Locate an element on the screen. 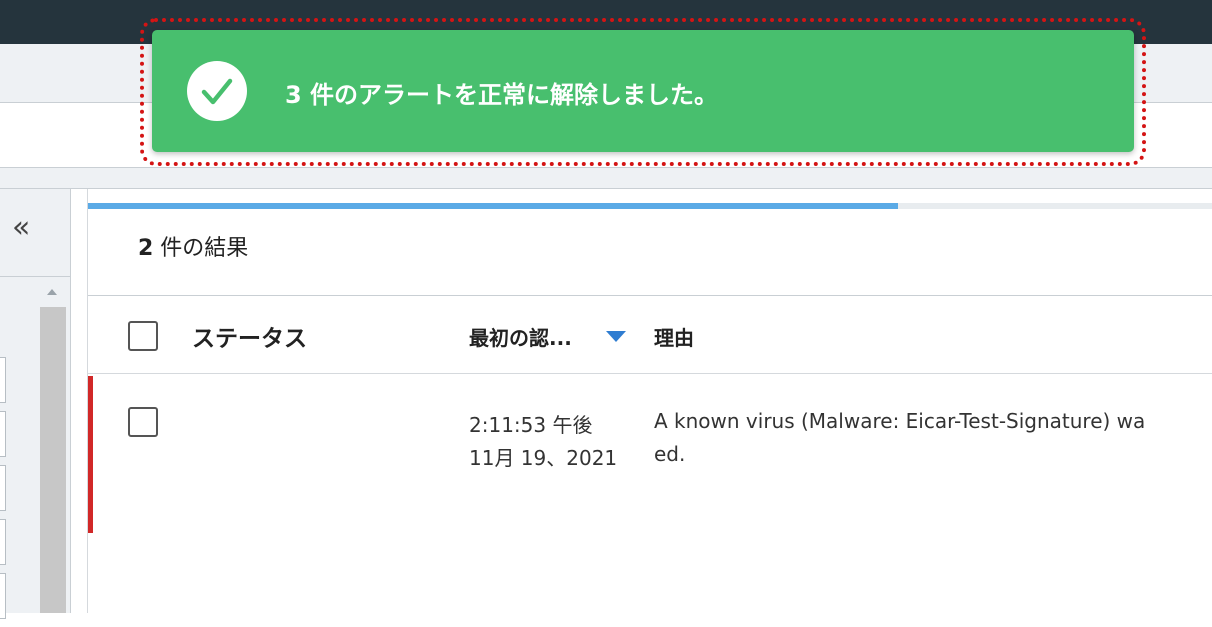 This screenshot has height=627, width=1212. content-top-strip is located at coordinates (606, 178).